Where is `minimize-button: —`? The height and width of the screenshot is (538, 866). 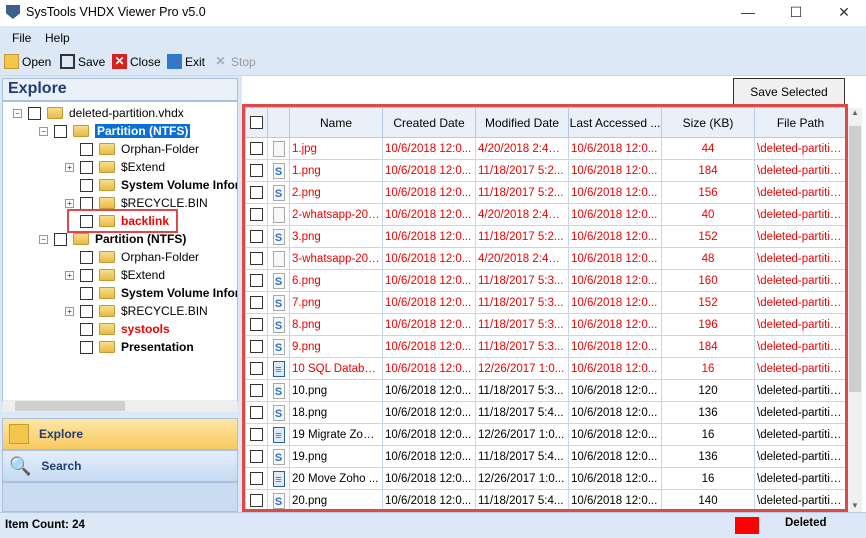 minimize-button: — is located at coordinates (748, 12).